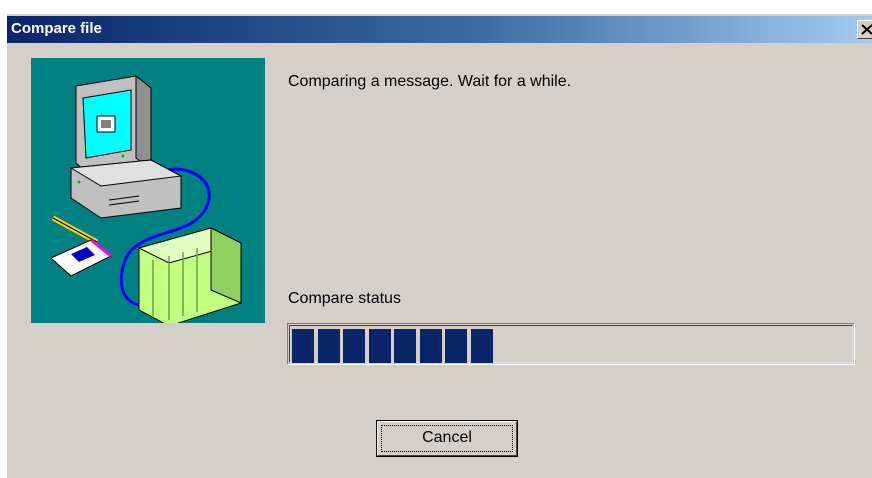 This screenshot has width=872, height=478. I want to click on compare-status-label: Compare status, so click(344, 298).